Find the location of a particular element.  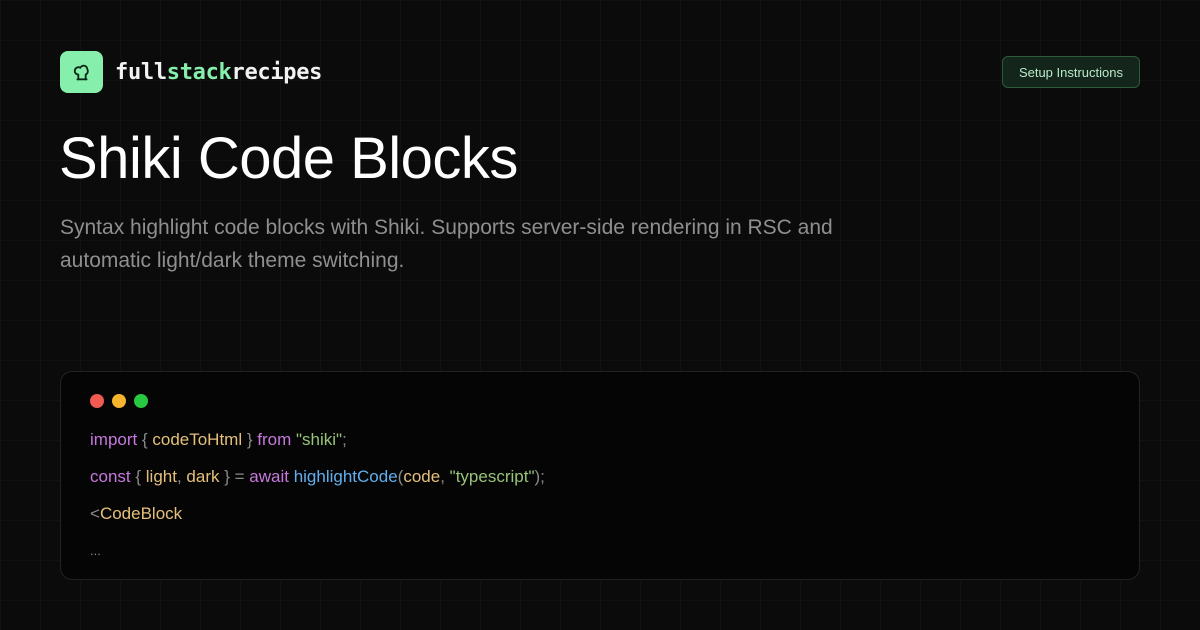

brand-wordmark-full: full is located at coordinates (141, 72).